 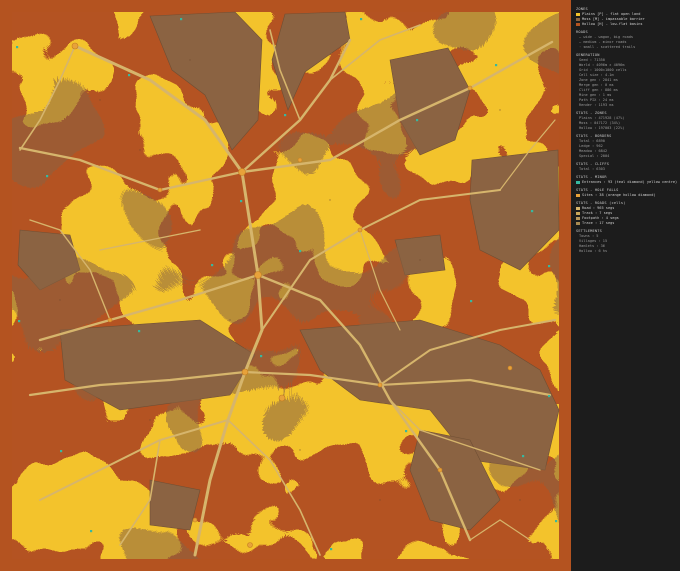 I want to click on zone-legend-item: Hollow [H] - low-flat basins, so click(x=626, y=24).